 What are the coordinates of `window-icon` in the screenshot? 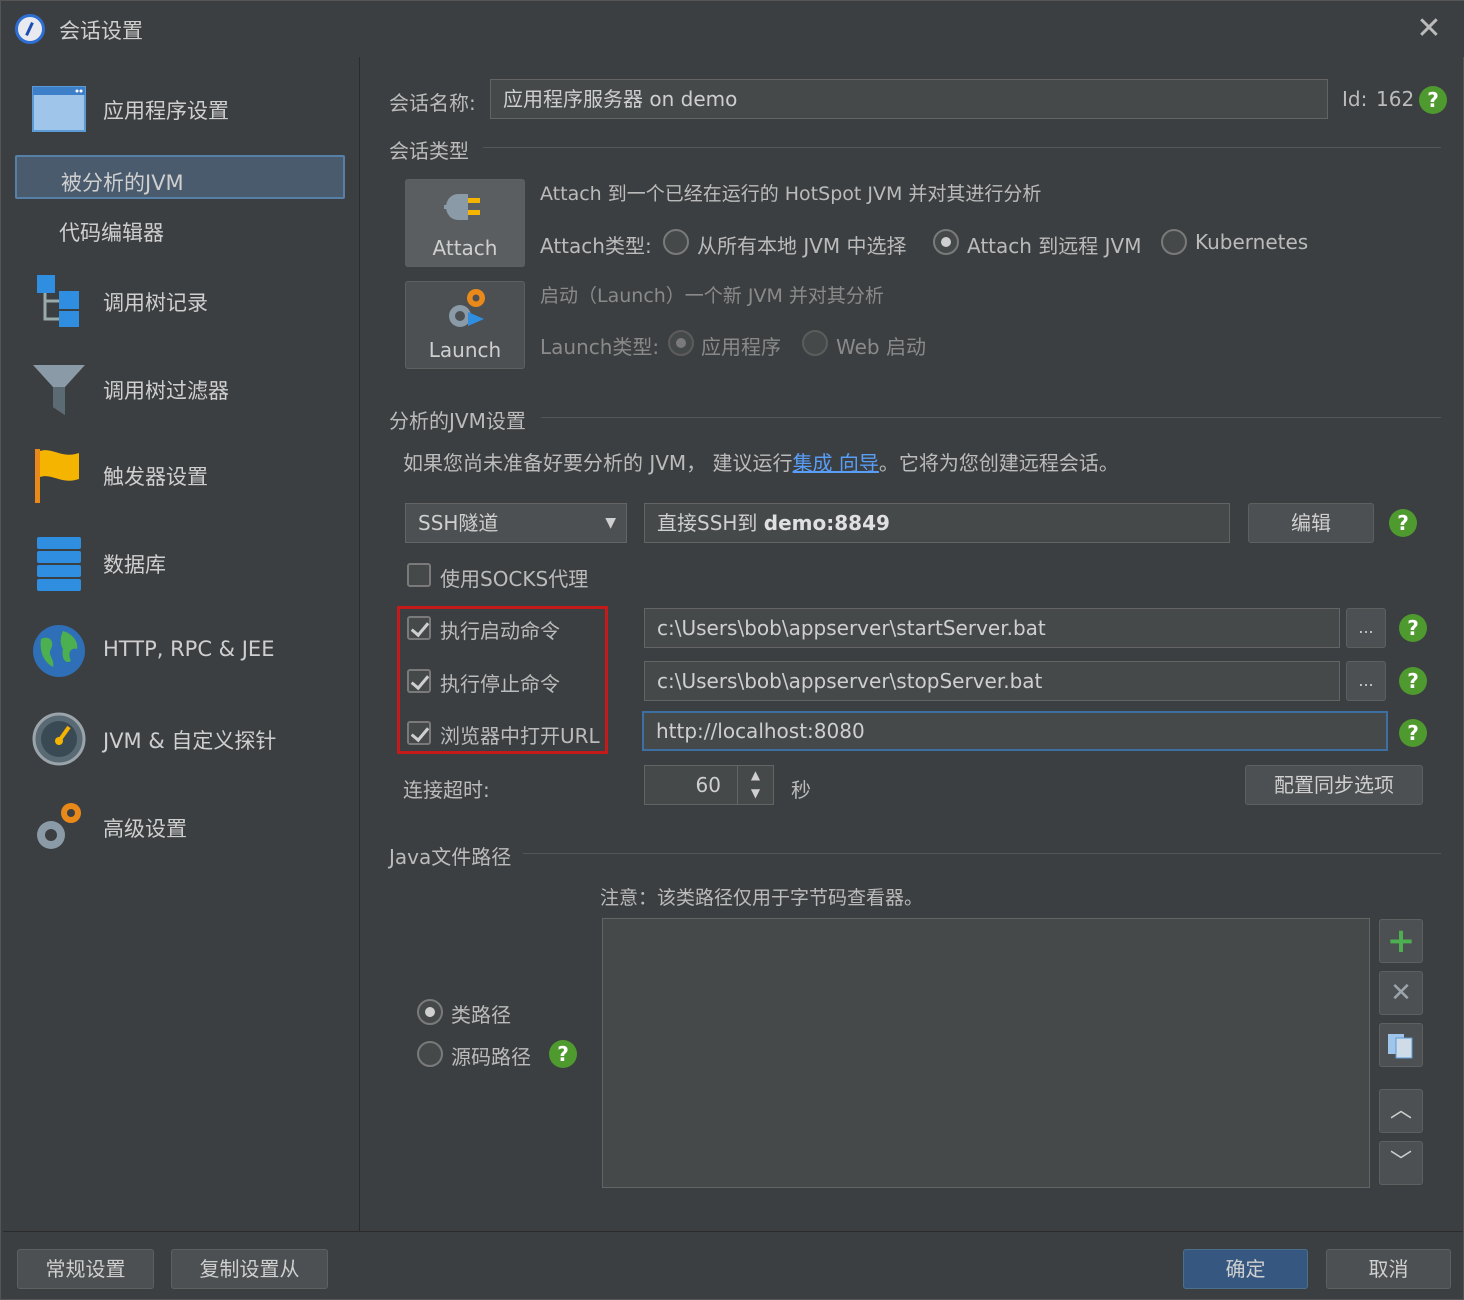 It's located at (59, 109).